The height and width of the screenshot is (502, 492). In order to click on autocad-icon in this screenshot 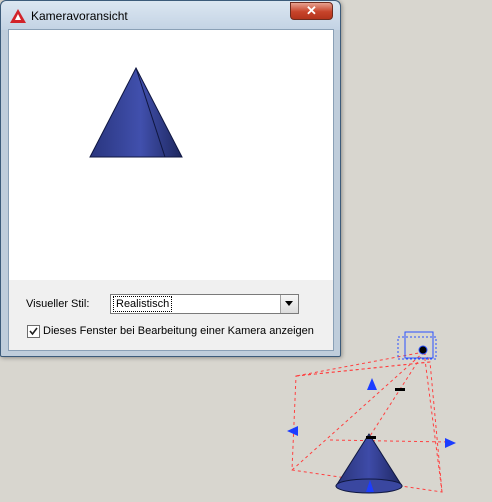, I will do `click(18, 16)`.